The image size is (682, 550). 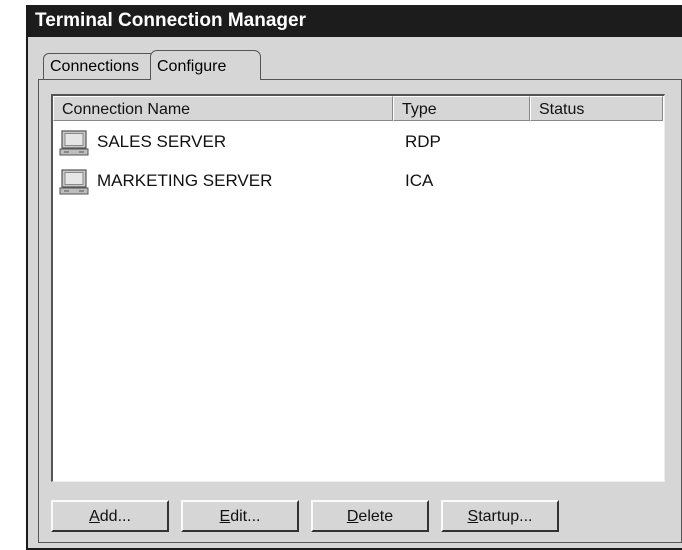 What do you see at coordinates (596, 108) in the screenshot?
I see `column-header-status: Status` at bounding box center [596, 108].